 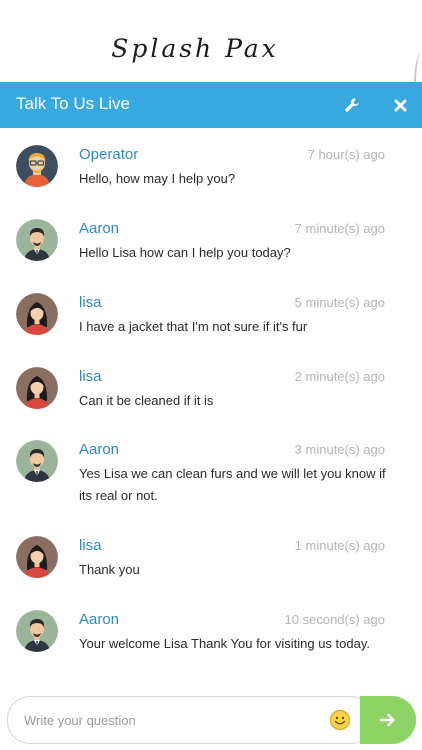 What do you see at coordinates (352, 105) in the screenshot?
I see `wrench-icon` at bounding box center [352, 105].